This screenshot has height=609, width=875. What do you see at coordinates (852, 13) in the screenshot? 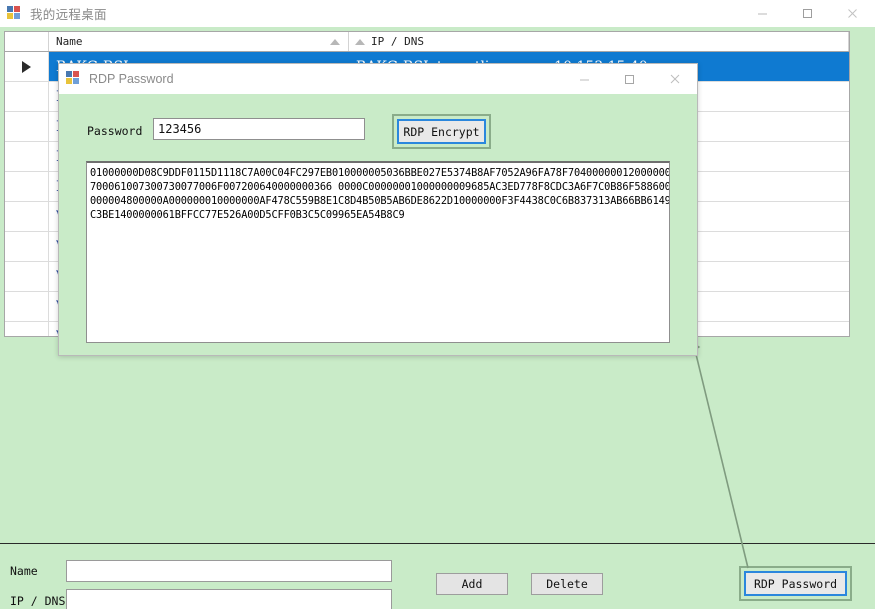
I see `close-icon` at bounding box center [852, 13].